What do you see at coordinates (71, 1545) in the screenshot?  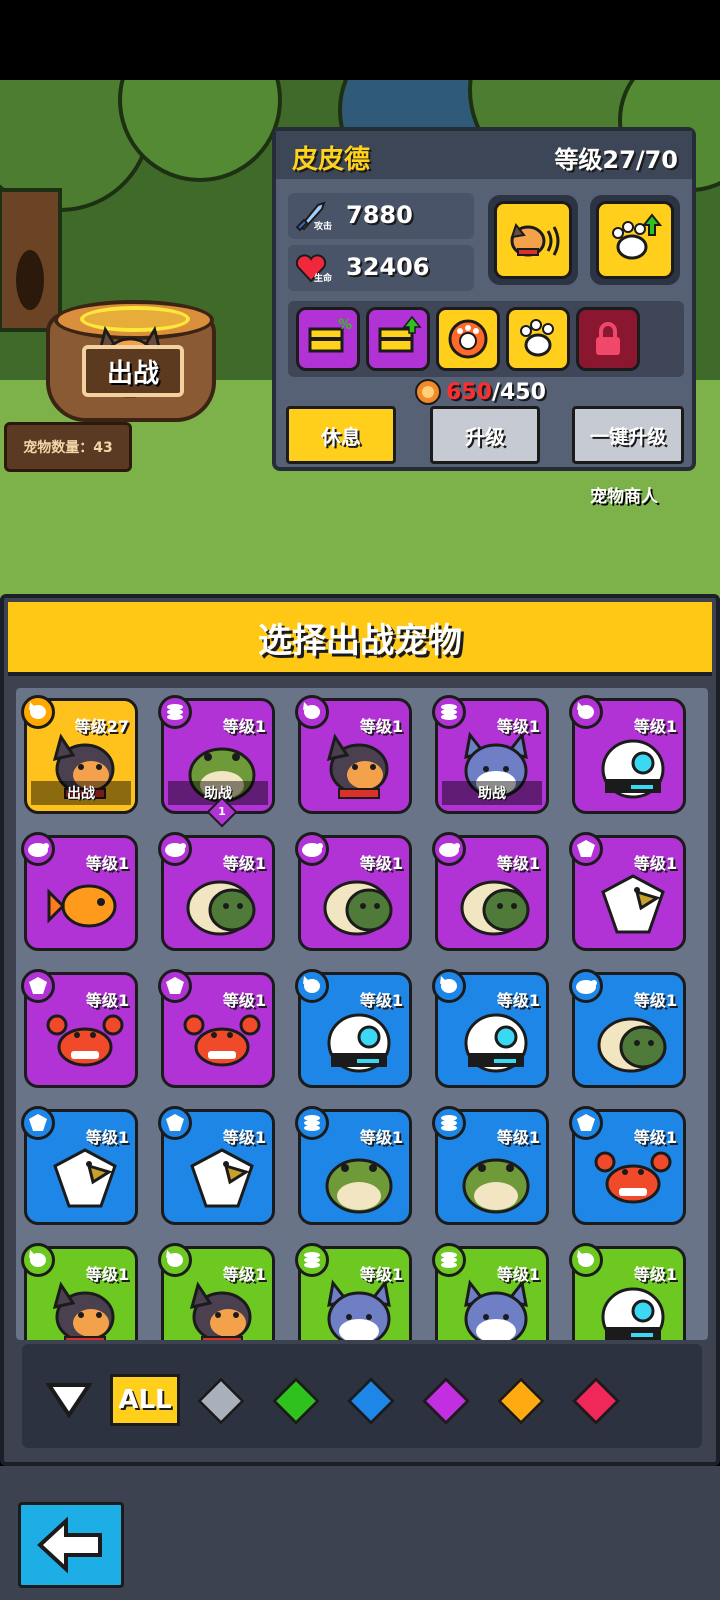 I see `back-button` at bounding box center [71, 1545].